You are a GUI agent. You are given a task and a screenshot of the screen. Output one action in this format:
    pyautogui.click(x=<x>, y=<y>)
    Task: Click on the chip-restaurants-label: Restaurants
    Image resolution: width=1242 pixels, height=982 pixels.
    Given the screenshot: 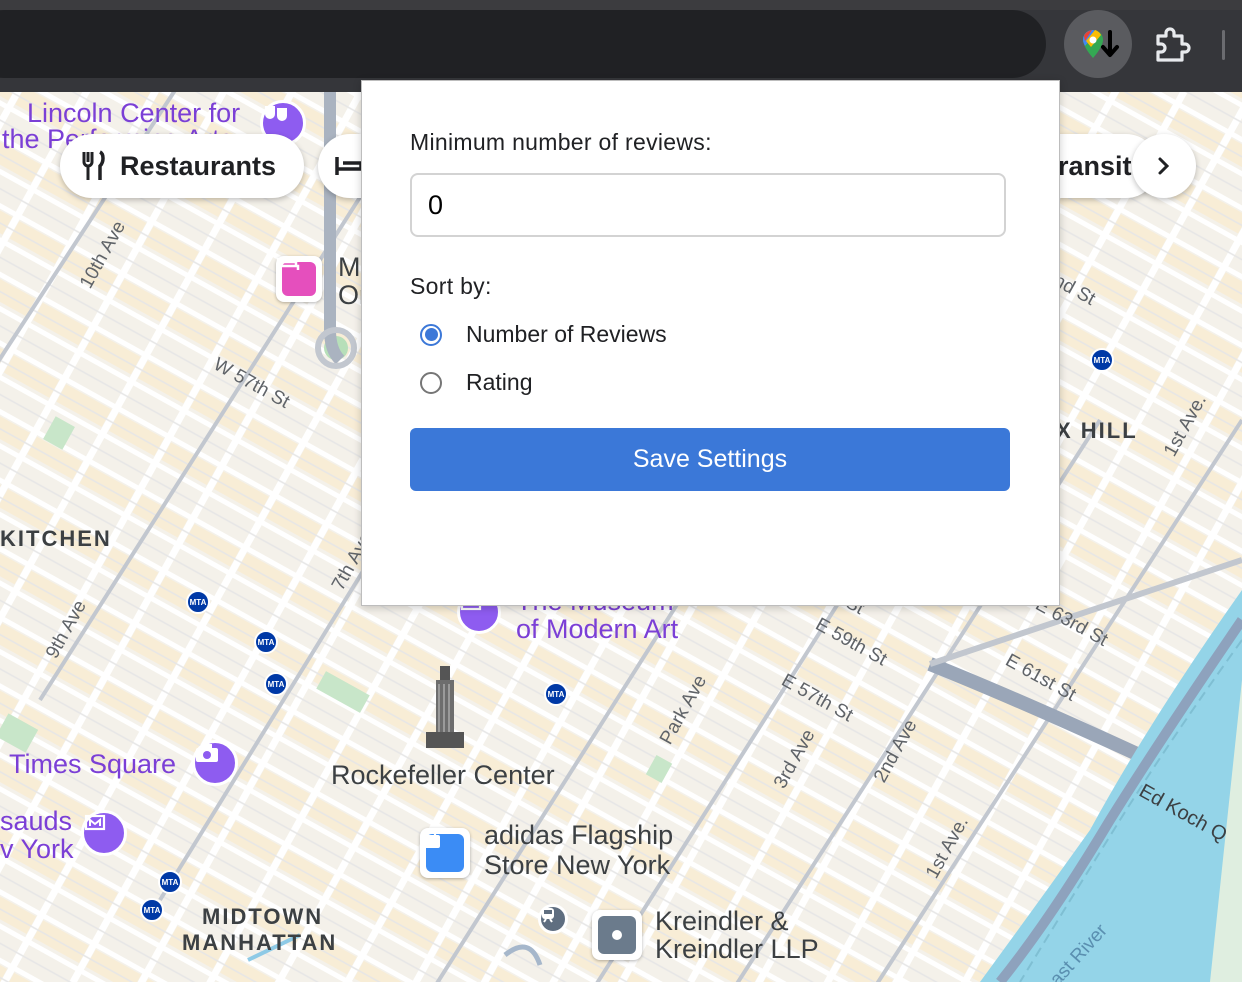 What is the action you would take?
    pyautogui.click(x=198, y=165)
    